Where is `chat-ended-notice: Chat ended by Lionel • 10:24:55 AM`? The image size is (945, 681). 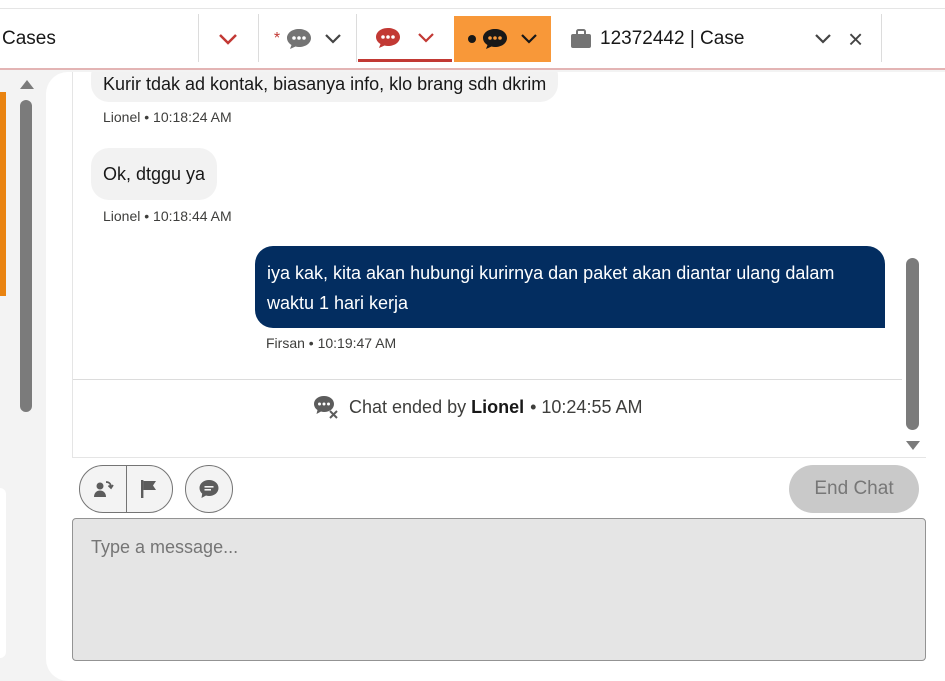 chat-ended-notice: Chat ended by Lionel • 10:24:55 AM is located at coordinates (477, 407).